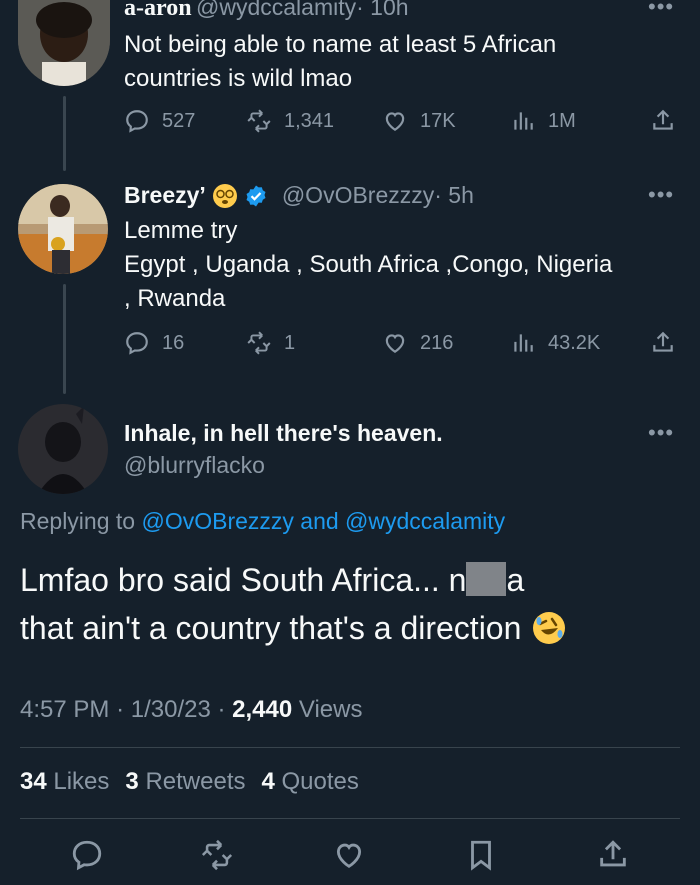  Describe the element at coordinates (171, 709) in the screenshot. I see `tweet-date: 1/30/23` at that location.